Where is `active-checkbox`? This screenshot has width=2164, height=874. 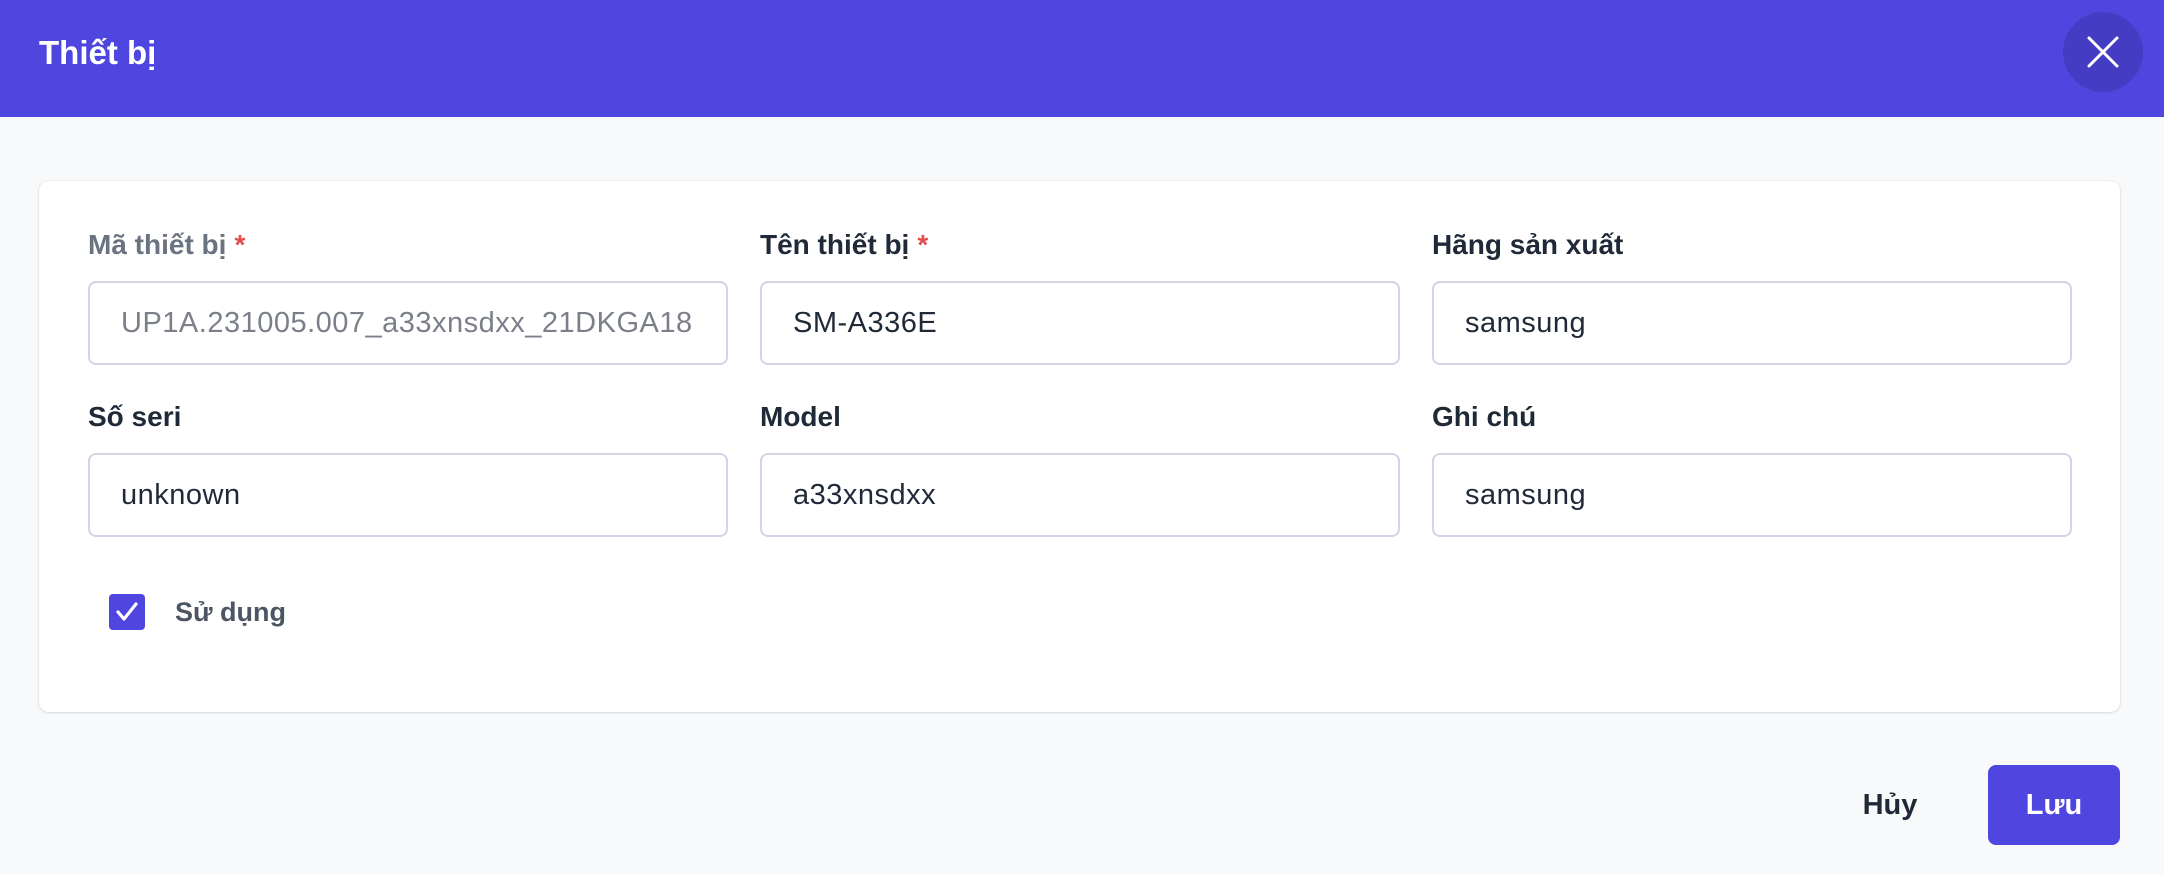 active-checkbox is located at coordinates (127, 612).